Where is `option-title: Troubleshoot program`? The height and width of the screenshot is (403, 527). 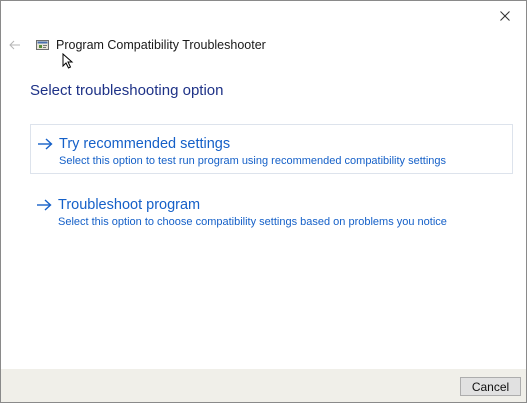
option-title: Troubleshoot program is located at coordinates (129, 205).